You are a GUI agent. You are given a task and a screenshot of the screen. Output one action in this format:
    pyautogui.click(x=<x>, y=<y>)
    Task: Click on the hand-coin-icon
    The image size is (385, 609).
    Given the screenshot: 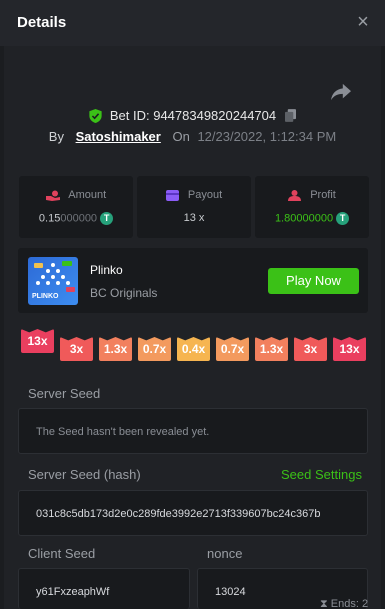 What is the action you would take?
    pyautogui.click(x=52, y=195)
    